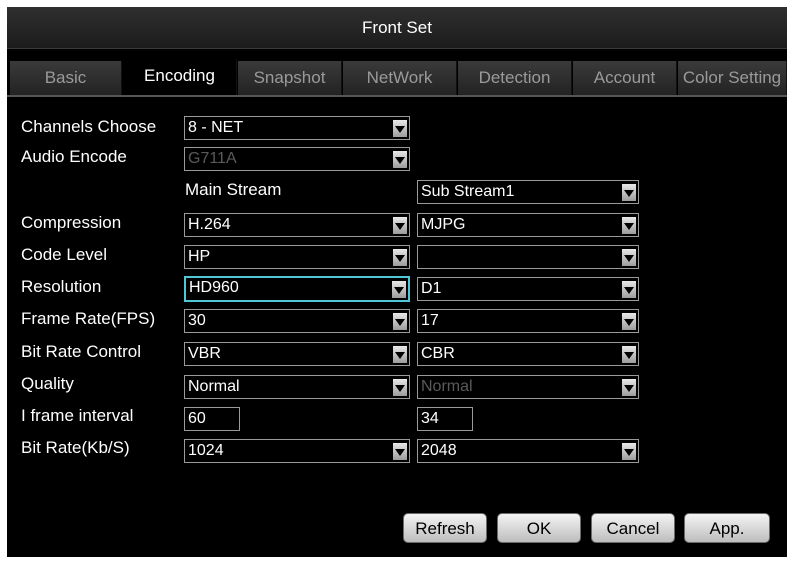 The height and width of the screenshot is (561, 794). I want to click on tab-basic: Basic, so click(66, 78).